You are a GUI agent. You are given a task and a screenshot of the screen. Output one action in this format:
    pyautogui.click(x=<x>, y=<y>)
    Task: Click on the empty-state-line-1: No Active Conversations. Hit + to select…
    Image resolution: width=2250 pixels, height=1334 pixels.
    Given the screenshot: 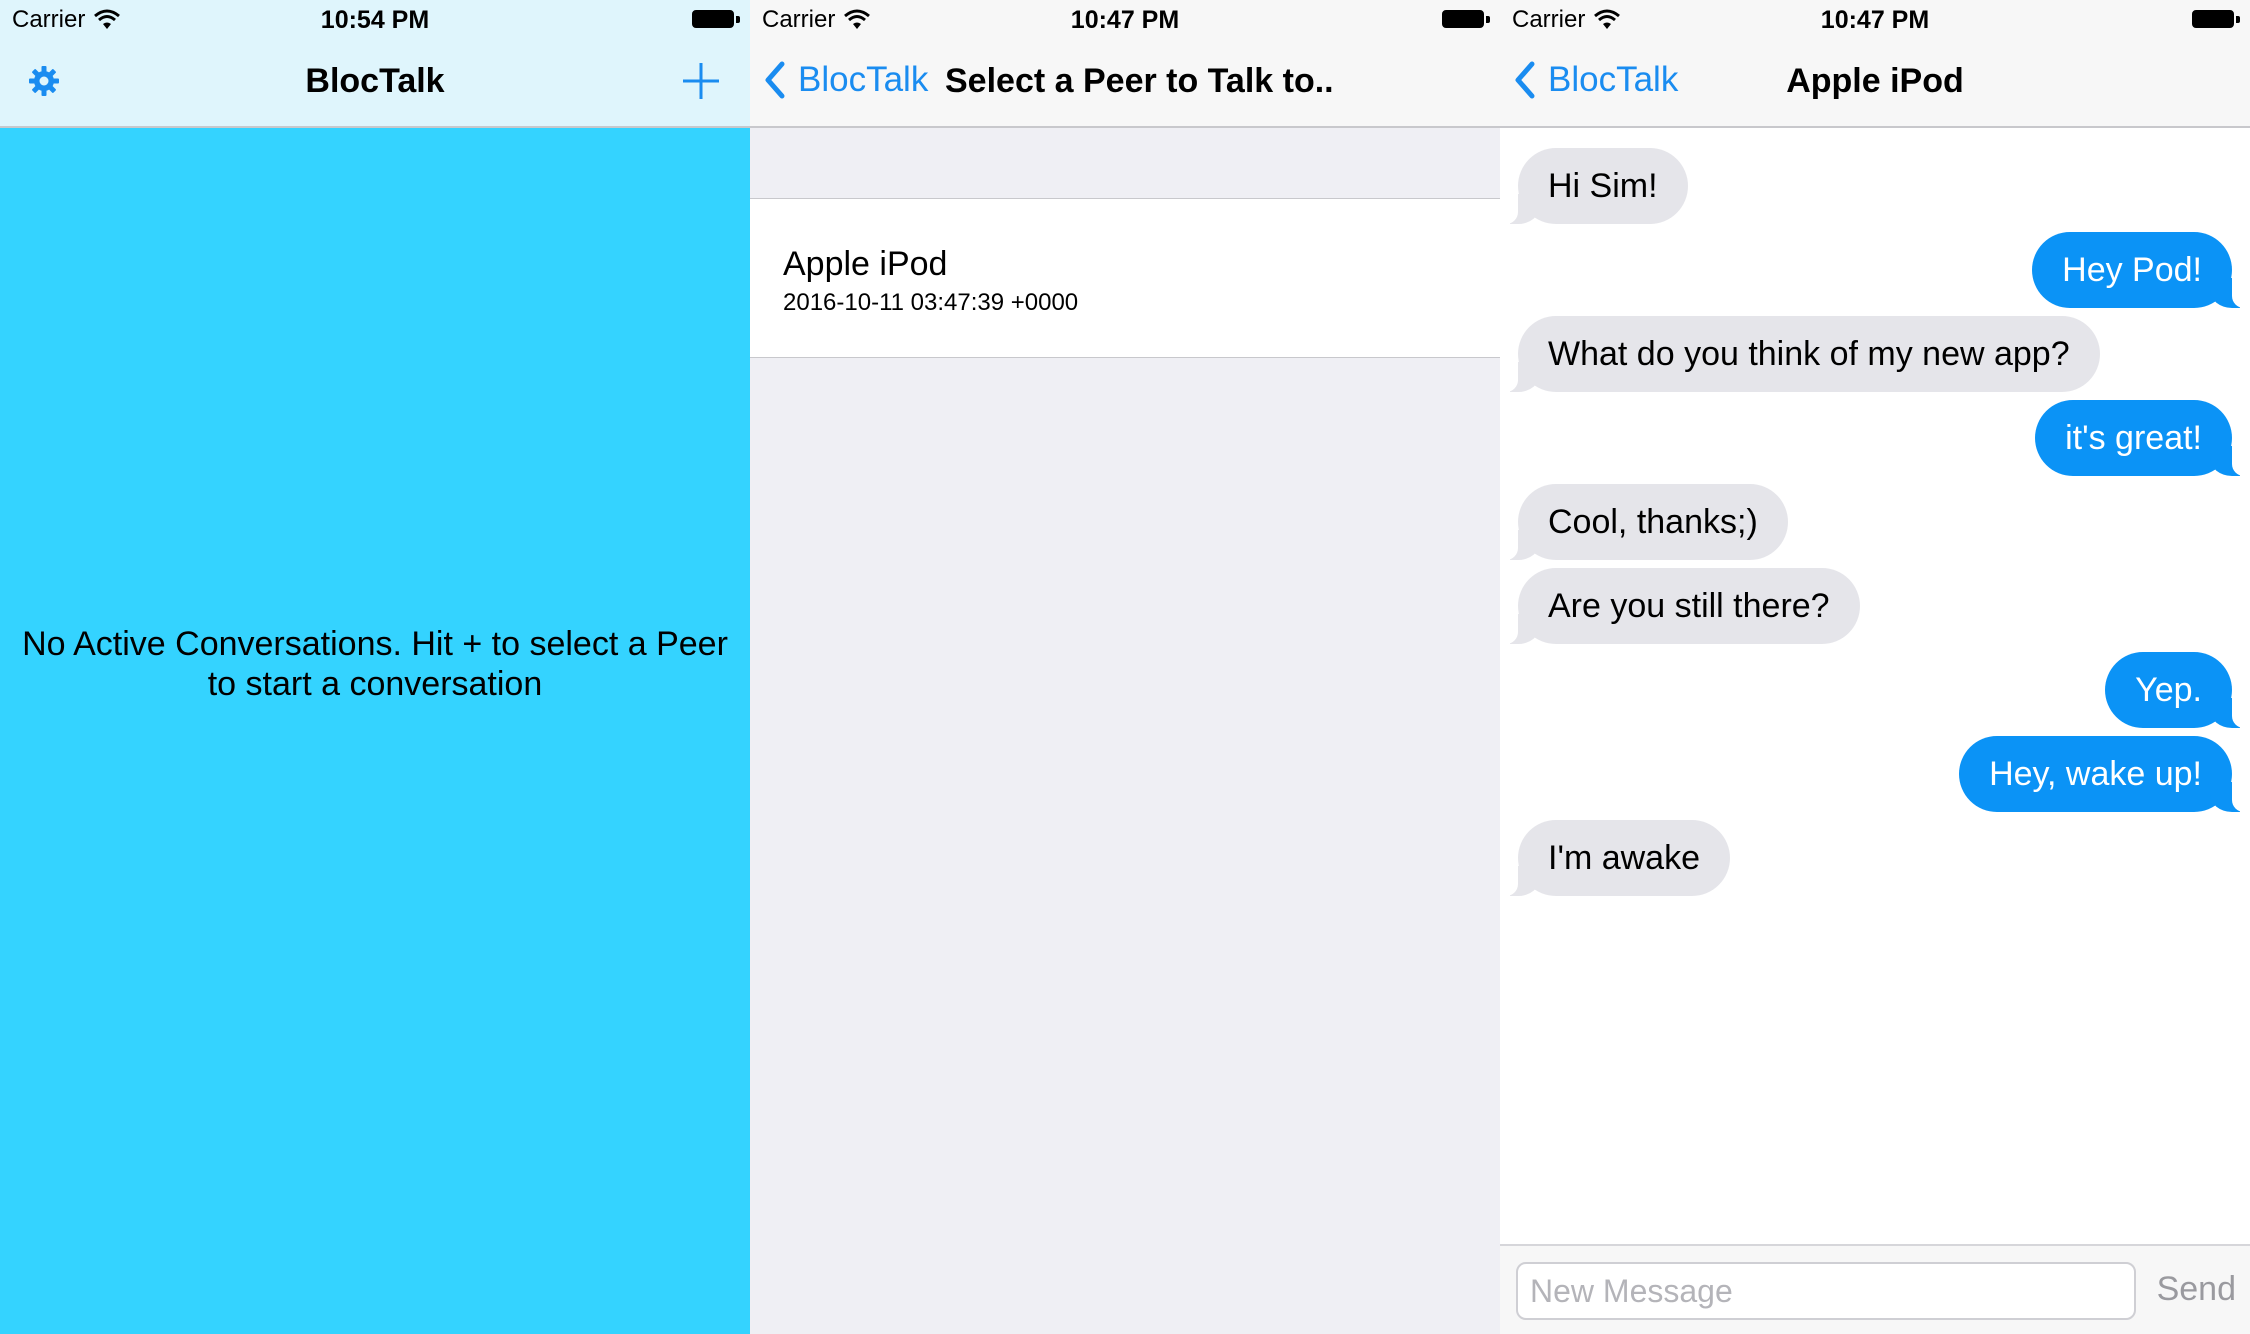 What is the action you would take?
    pyautogui.click(x=375, y=644)
    